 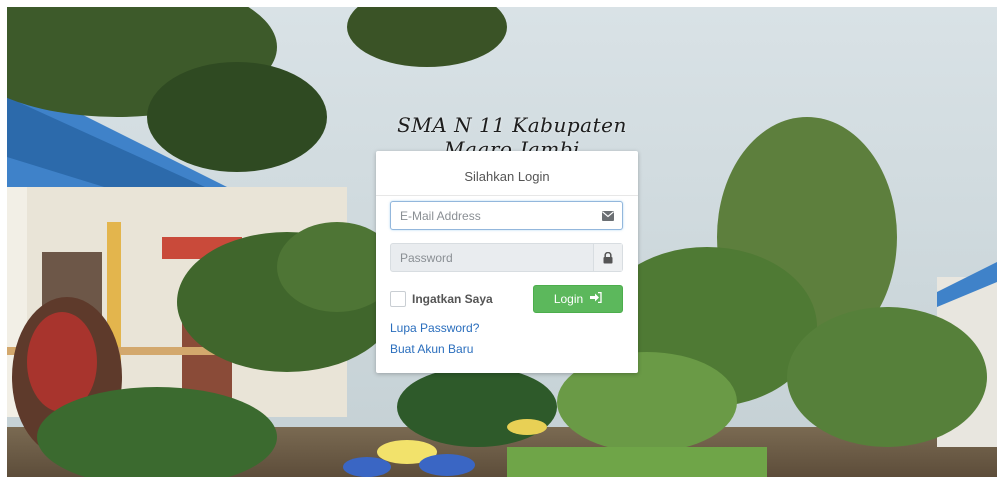 I want to click on envelope-icon, so click(x=608, y=215).